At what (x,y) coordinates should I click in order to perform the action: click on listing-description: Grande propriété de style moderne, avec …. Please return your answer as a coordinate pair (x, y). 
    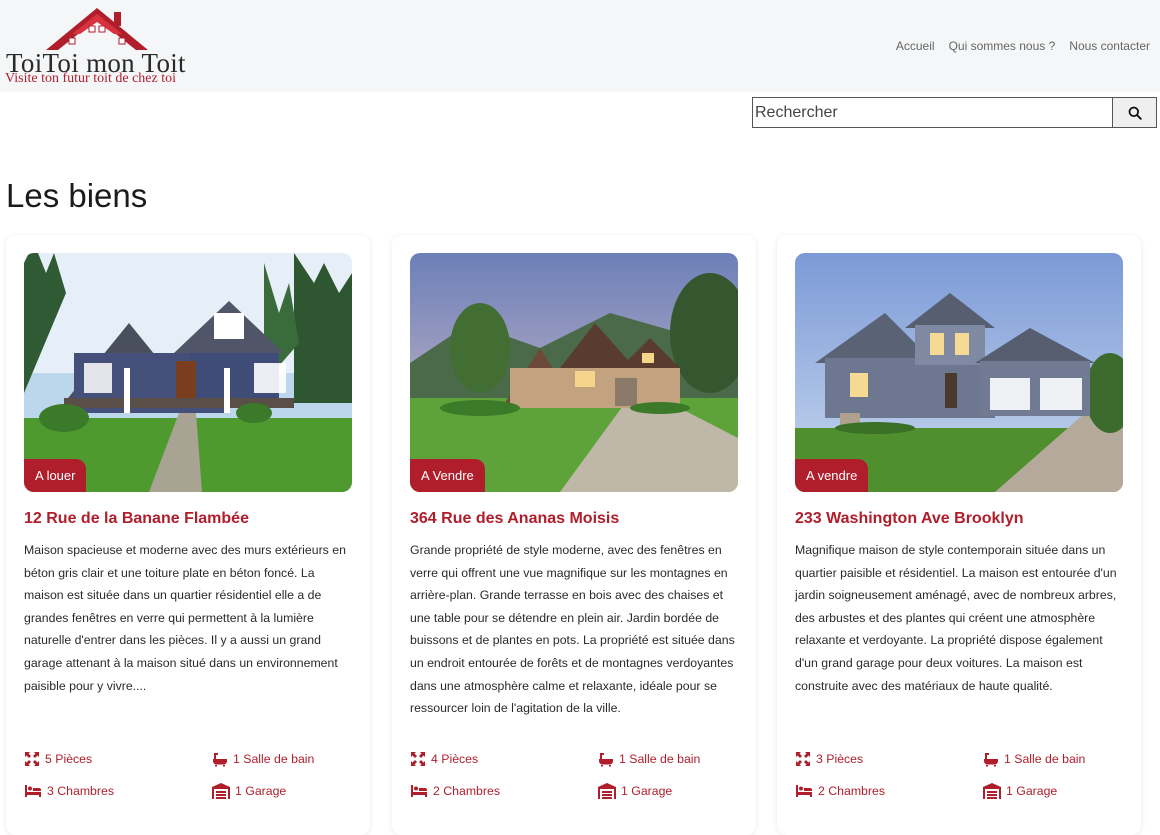
    Looking at the image, I should click on (572, 629).